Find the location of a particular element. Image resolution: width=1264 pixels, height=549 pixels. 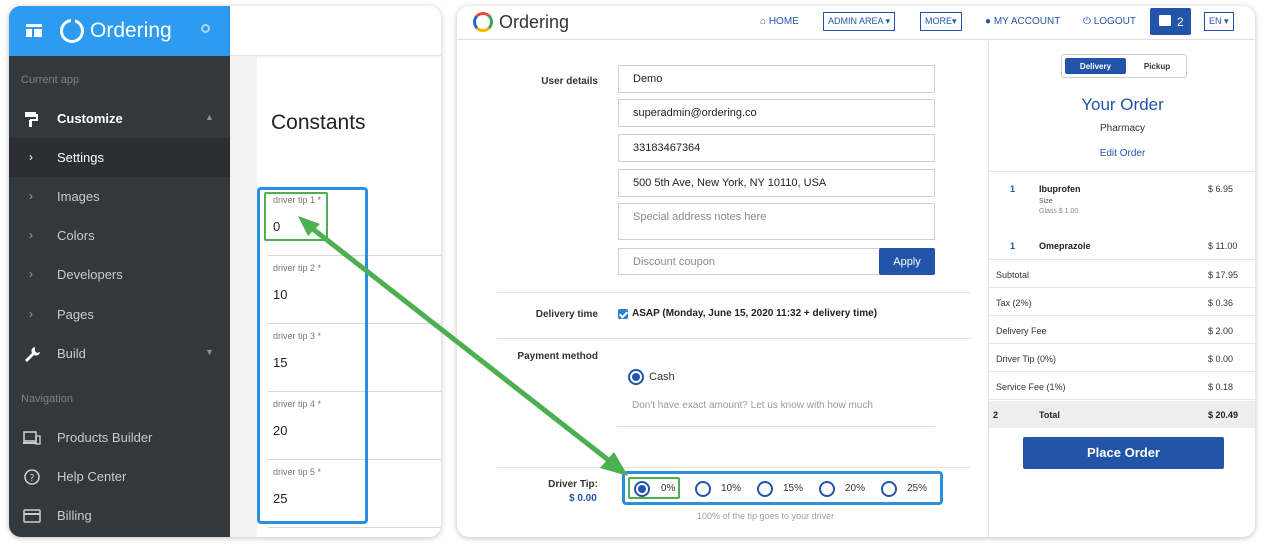

asap-checkbox is located at coordinates (623, 314).